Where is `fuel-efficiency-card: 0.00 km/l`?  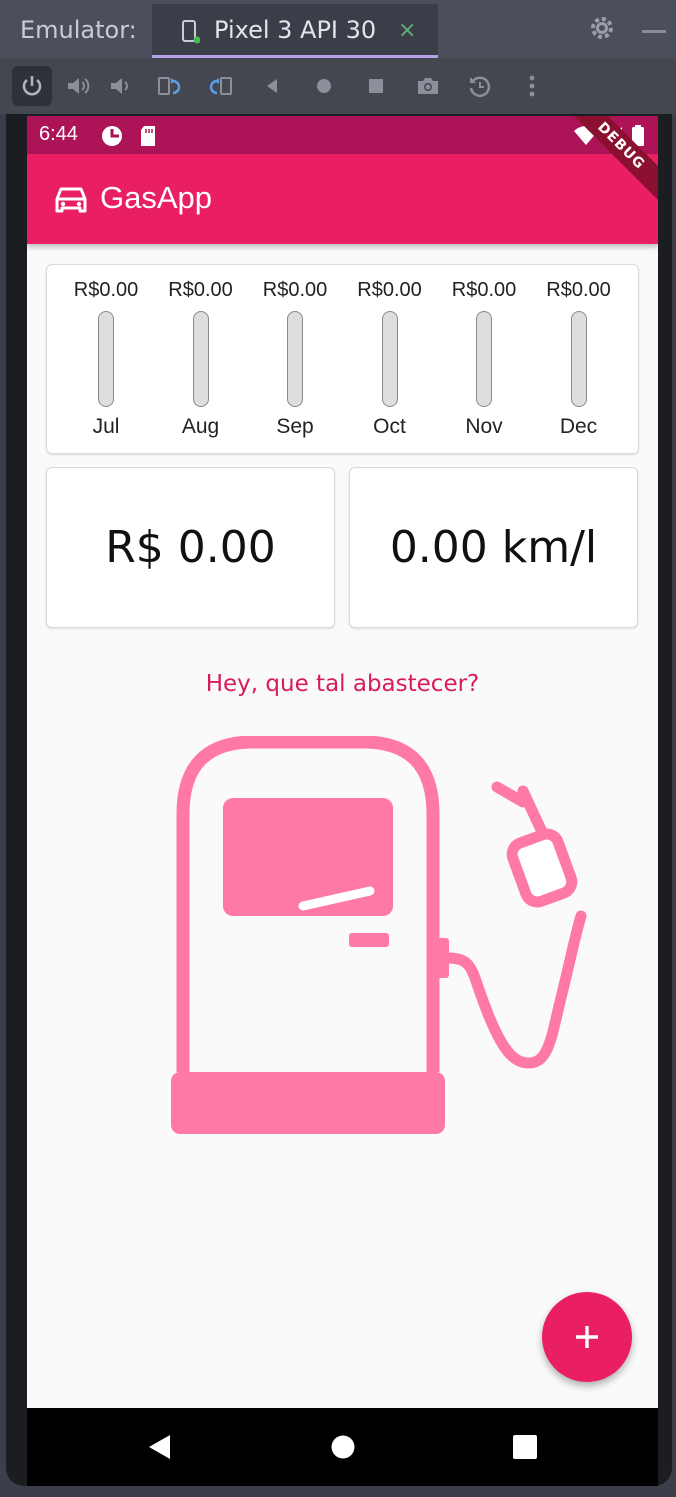
fuel-efficiency-card: 0.00 km/l is located at coordinates (493, 547).